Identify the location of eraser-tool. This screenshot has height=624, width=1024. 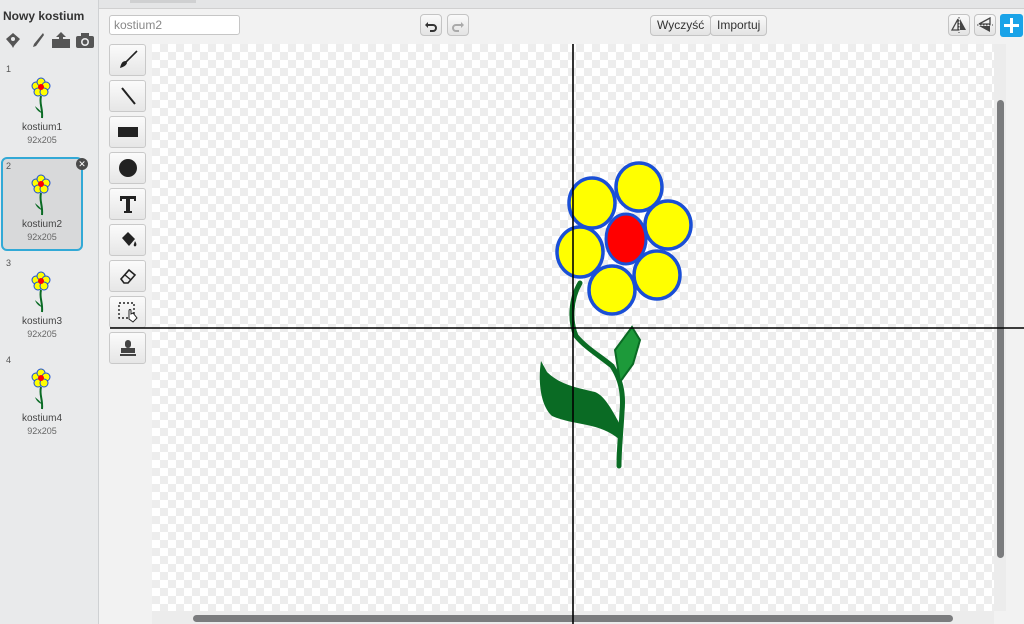
(127, 276).